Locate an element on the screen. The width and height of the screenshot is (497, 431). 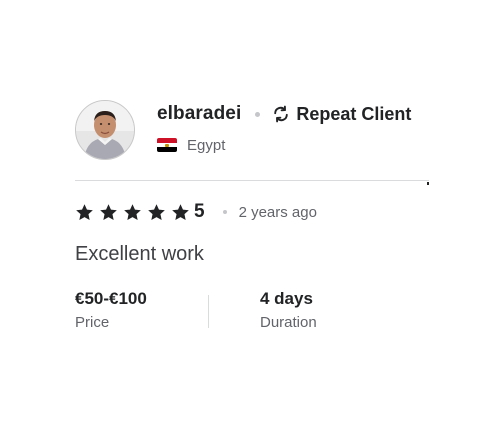
divider-marker is located at coordinates (428, 183).